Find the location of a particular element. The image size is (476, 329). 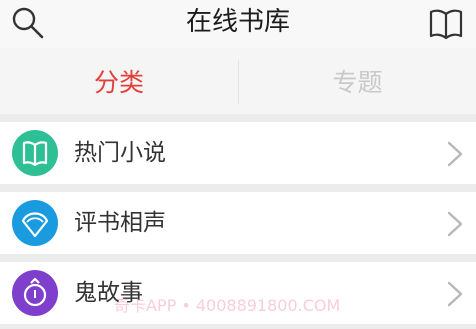

category-icon-ghost-stories is located at coordinates (35, 293).